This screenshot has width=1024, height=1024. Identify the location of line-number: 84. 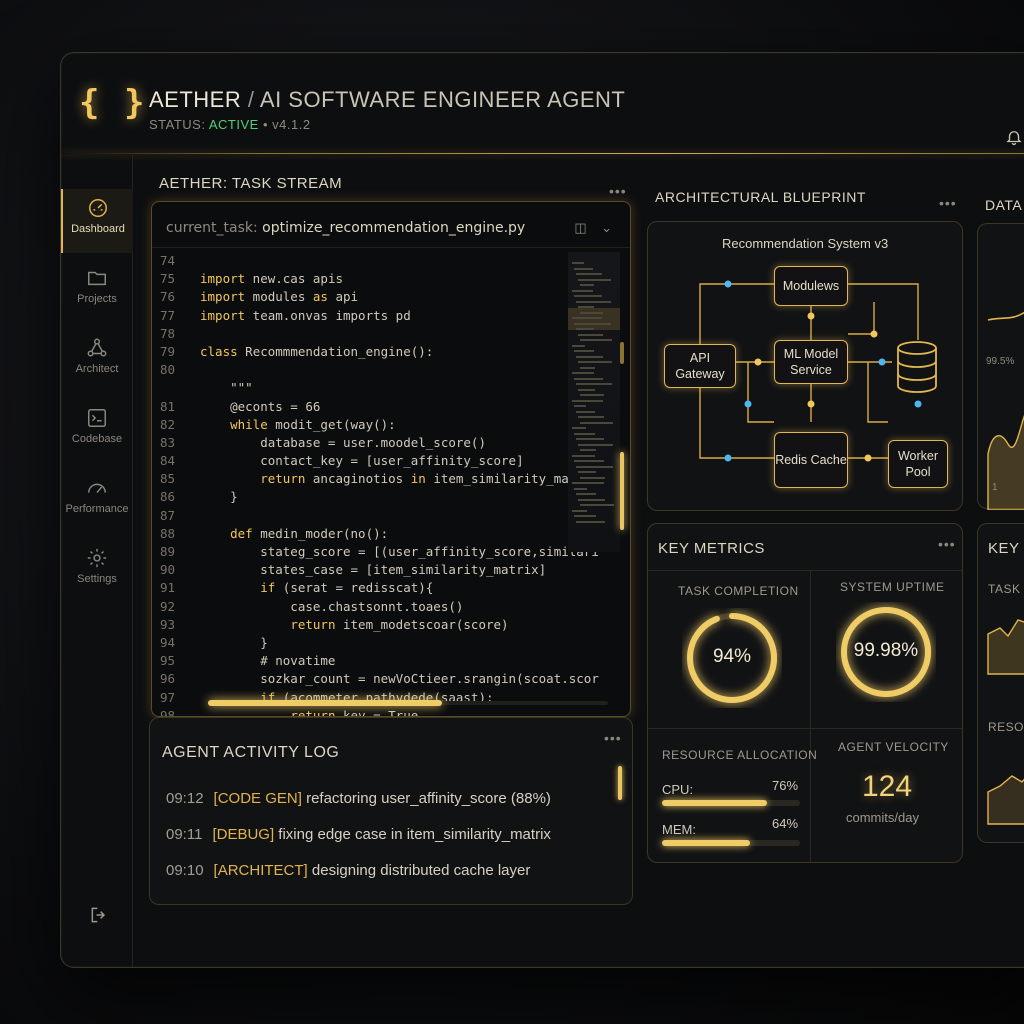
(168, 461).